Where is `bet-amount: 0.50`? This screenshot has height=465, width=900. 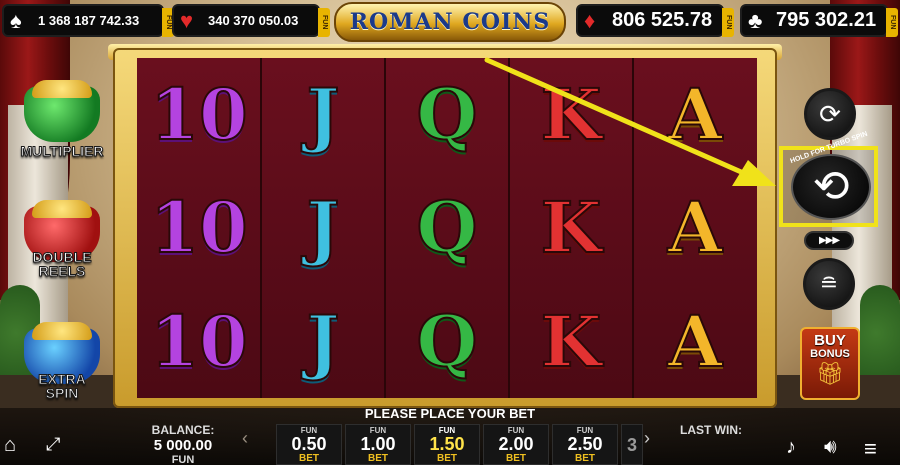
bet-amount: 0.50 is located at coordinates (309, 444).